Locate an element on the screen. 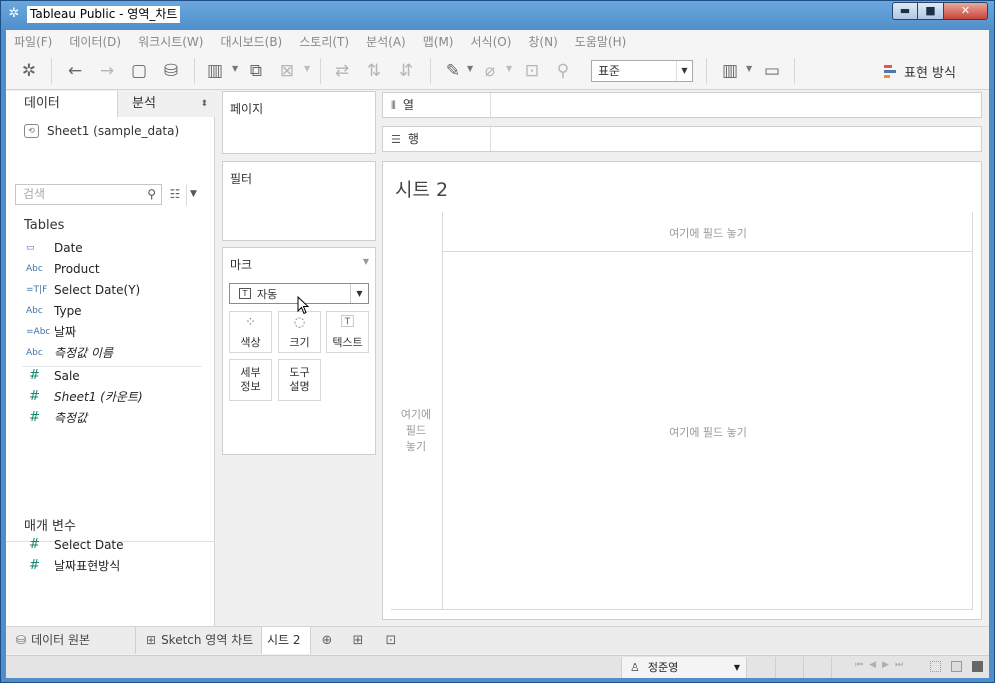 This screenshot has width=995, height=683. duplicate-icon: ⧉ is located at coordinates (256, 71).